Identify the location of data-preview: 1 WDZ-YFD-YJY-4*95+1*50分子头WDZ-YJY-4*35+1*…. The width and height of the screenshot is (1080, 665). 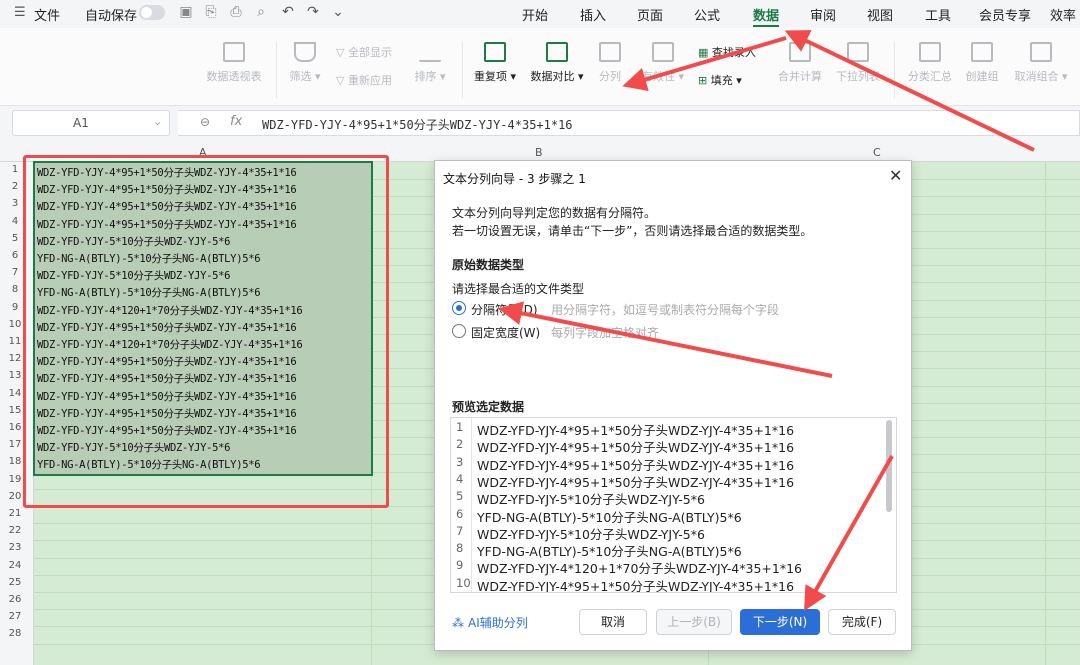
(673, 505).